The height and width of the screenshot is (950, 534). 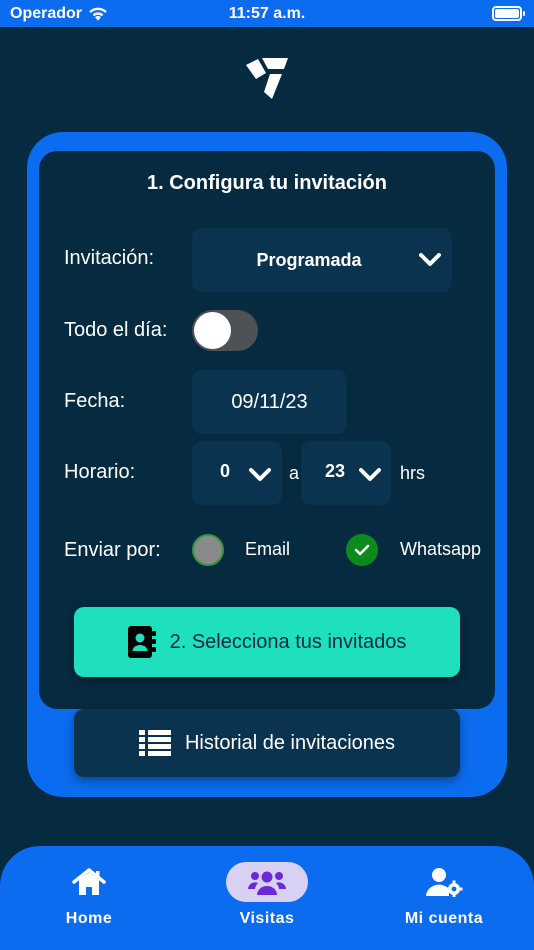 I want to click on nav-pill-account, so click(x=444, y=882).